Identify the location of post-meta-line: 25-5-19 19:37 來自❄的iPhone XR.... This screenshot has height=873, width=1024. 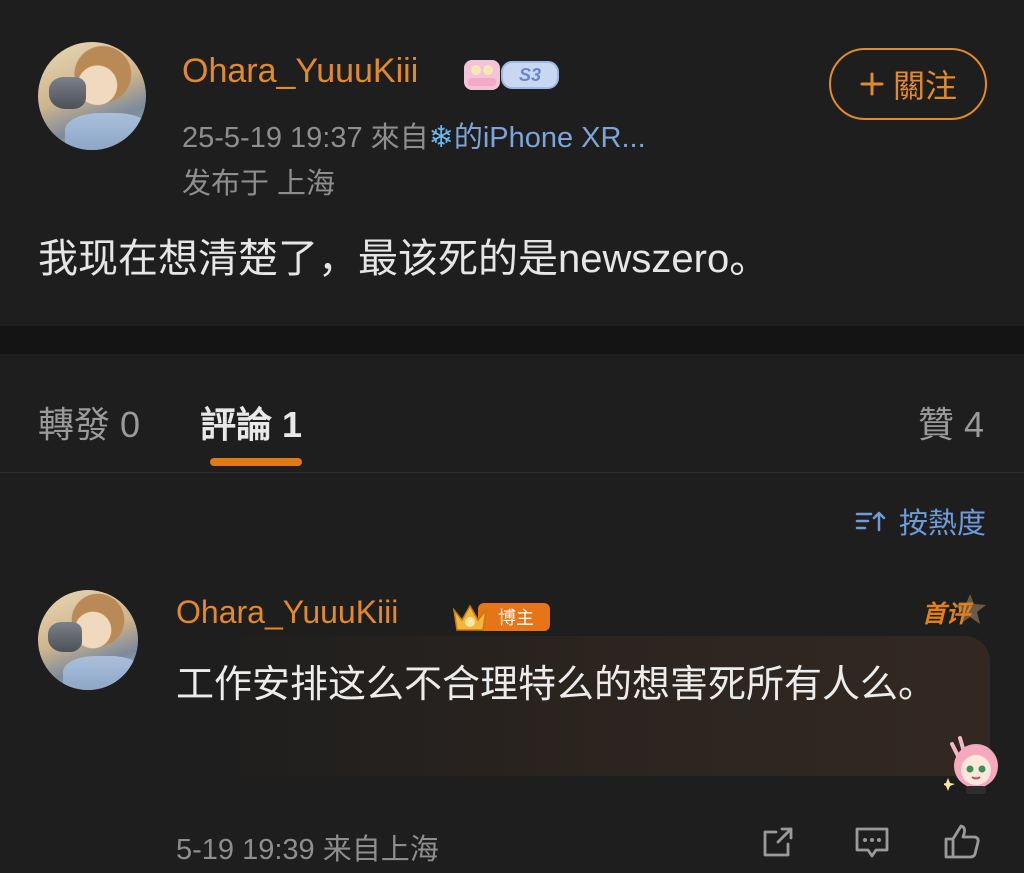
(414, 135).